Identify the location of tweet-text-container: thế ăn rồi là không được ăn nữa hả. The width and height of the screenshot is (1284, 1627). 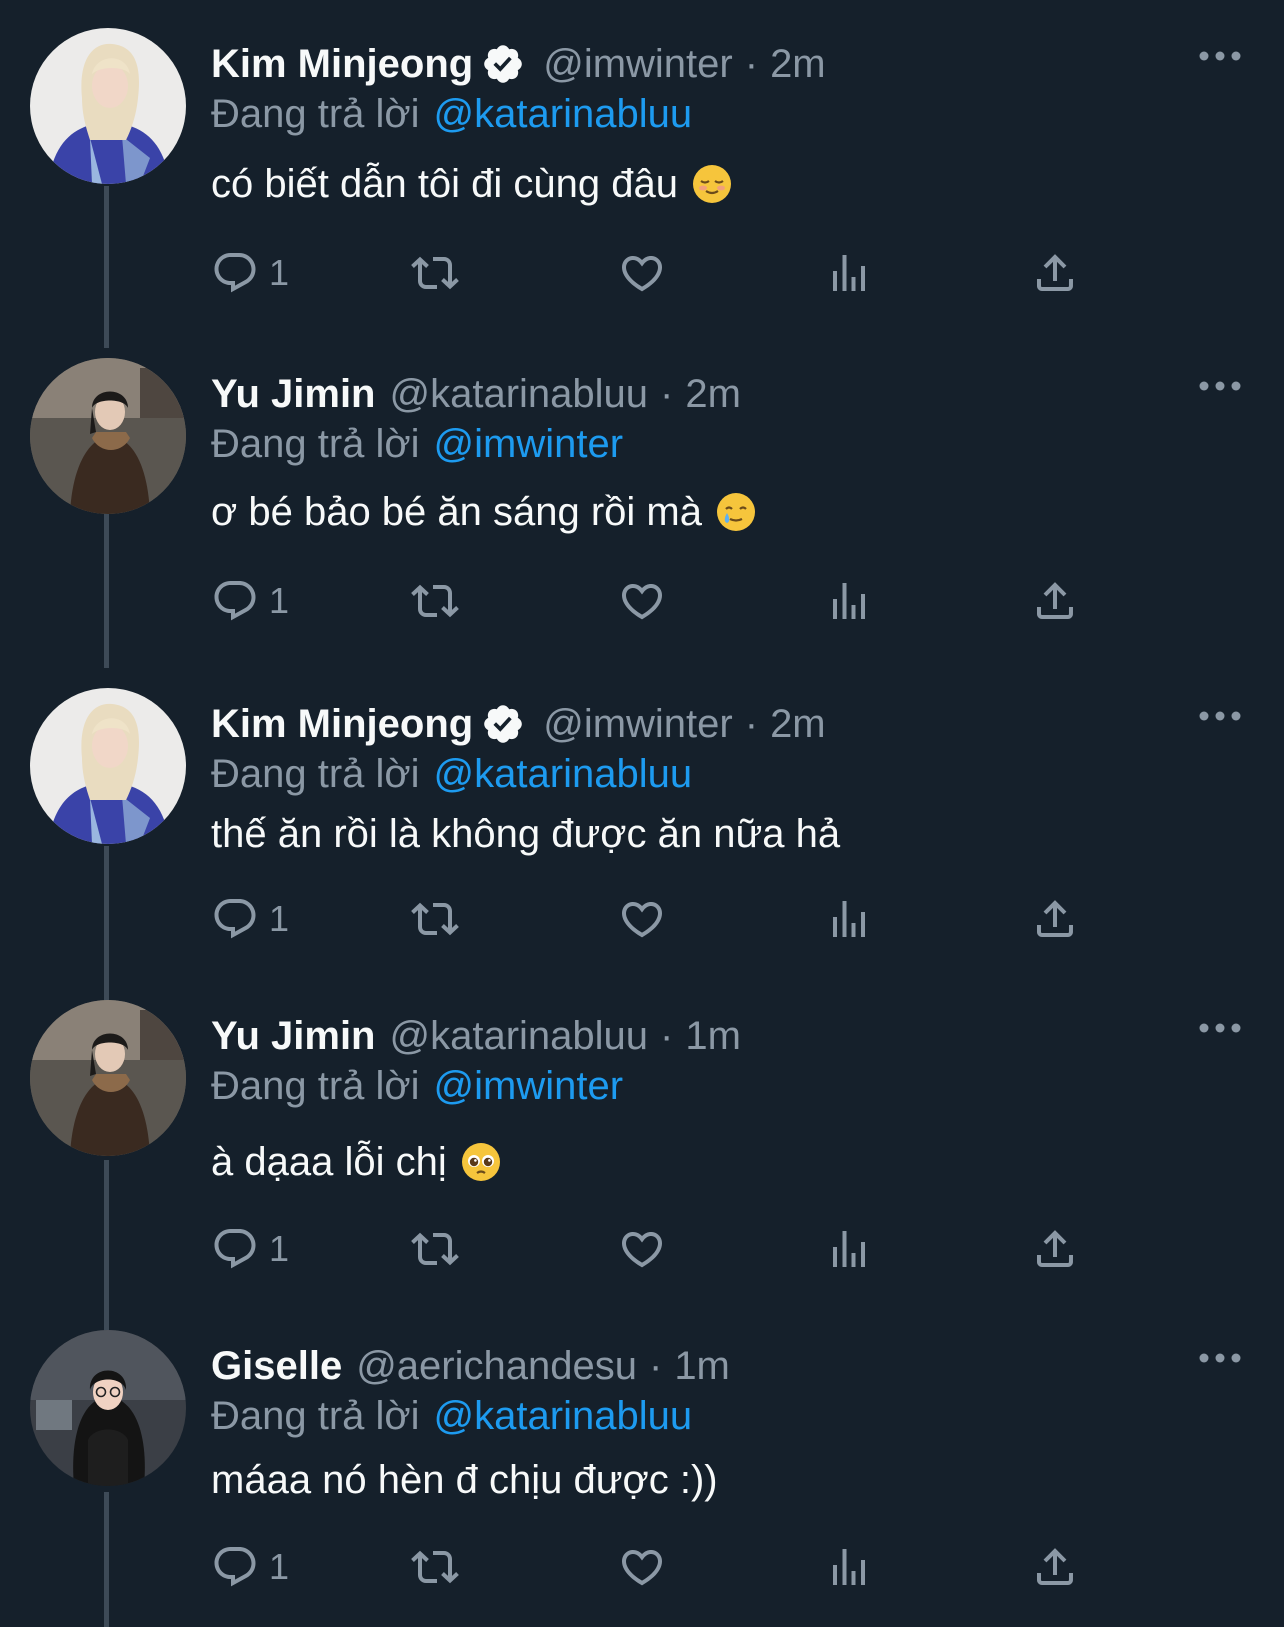
(525, 834).